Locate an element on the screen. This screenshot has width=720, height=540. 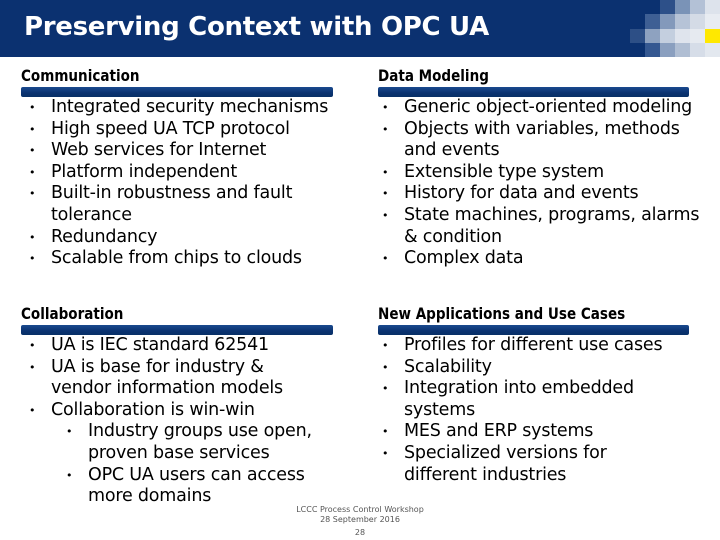
bullet-text: Complex data is located at coordinates (464, 258).